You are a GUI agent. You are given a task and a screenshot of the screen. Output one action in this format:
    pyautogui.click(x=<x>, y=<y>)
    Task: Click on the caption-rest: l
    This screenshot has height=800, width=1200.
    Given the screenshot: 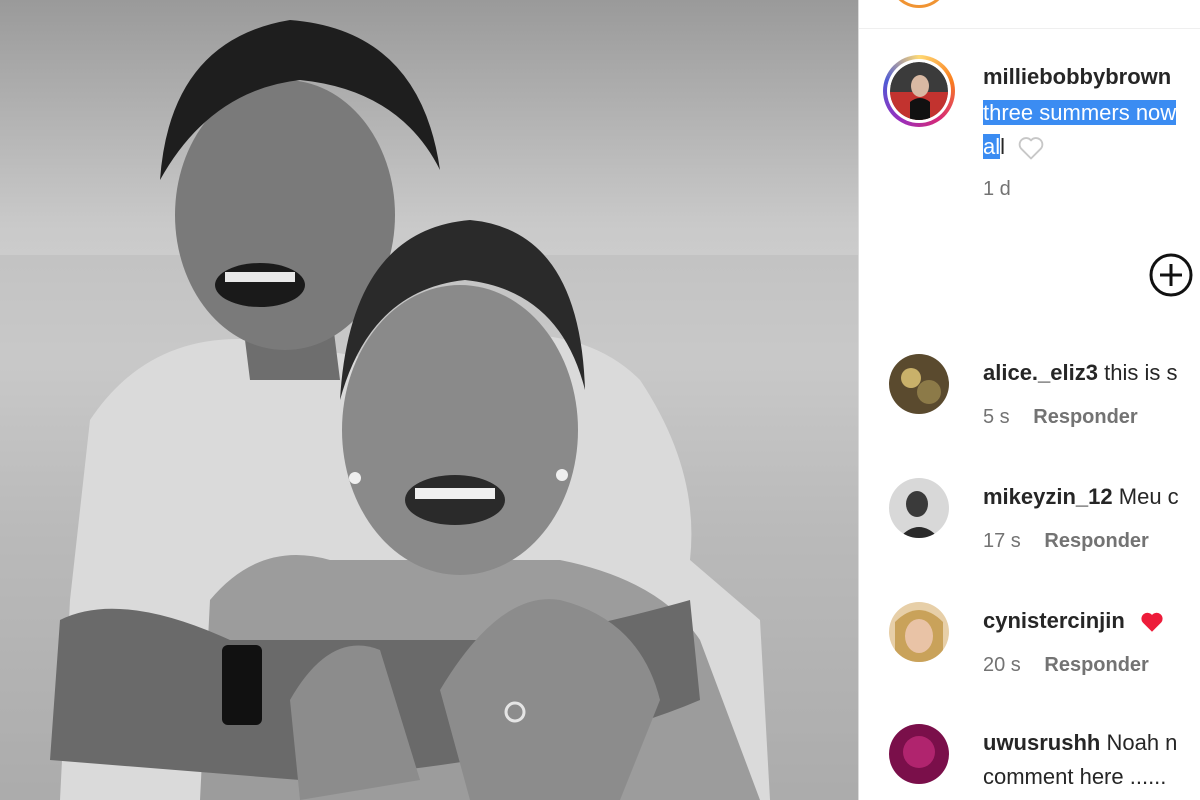 What is the action you would take?
    pyautogui.click(x=1003, y=146)
    